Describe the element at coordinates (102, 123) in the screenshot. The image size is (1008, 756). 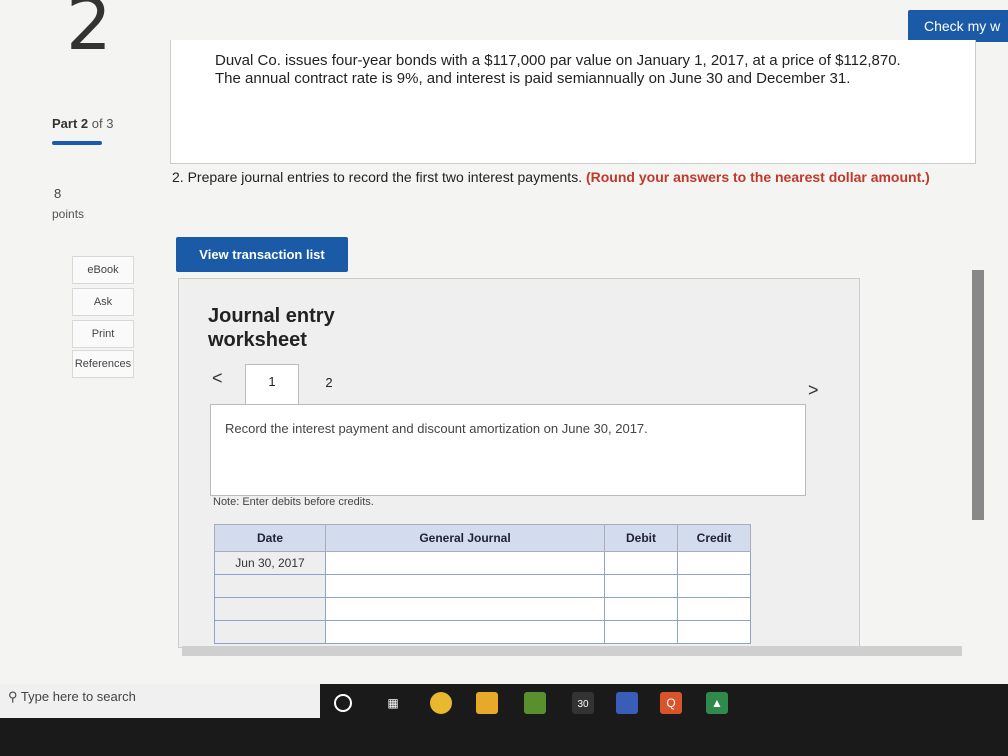
I see `part-suffix: of 3` at that location.